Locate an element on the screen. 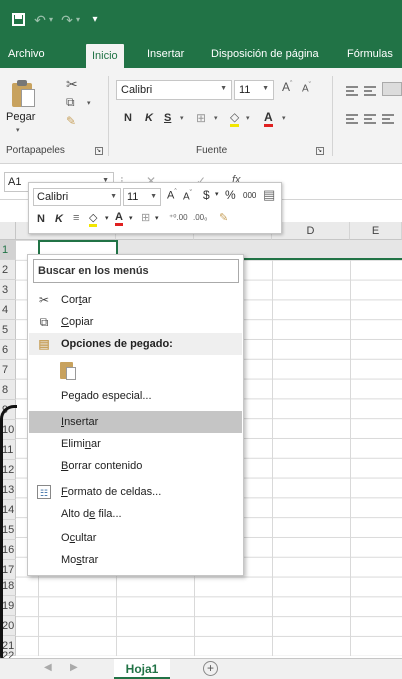 The width and height of the screenshot is (402, 679). clipboard-group-label: Portapapeles is located at coordinates (35, 150).